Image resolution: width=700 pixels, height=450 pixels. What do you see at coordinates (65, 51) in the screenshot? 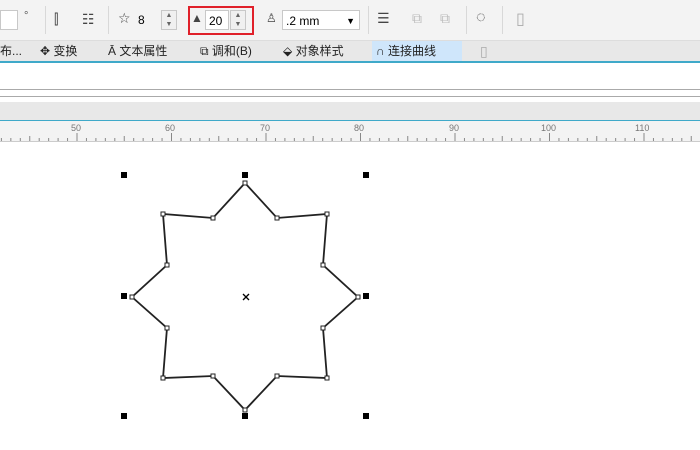
I see `tab-label: 变换` at bounding box center [65, 51].